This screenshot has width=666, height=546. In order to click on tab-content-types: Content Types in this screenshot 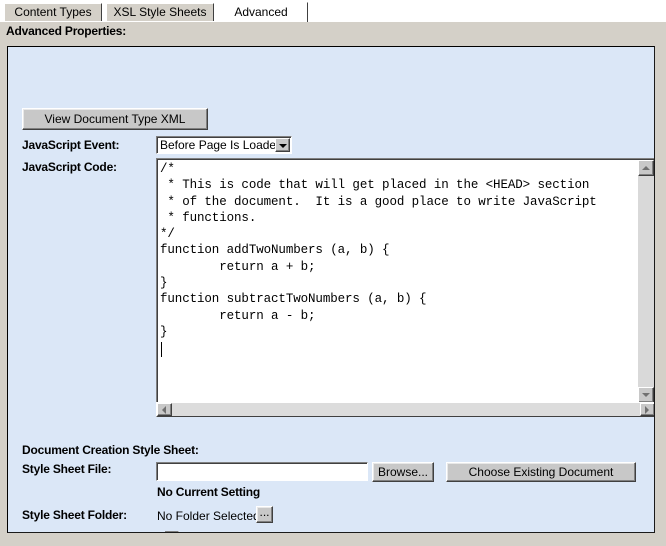, I will do `click(53, 12)`.